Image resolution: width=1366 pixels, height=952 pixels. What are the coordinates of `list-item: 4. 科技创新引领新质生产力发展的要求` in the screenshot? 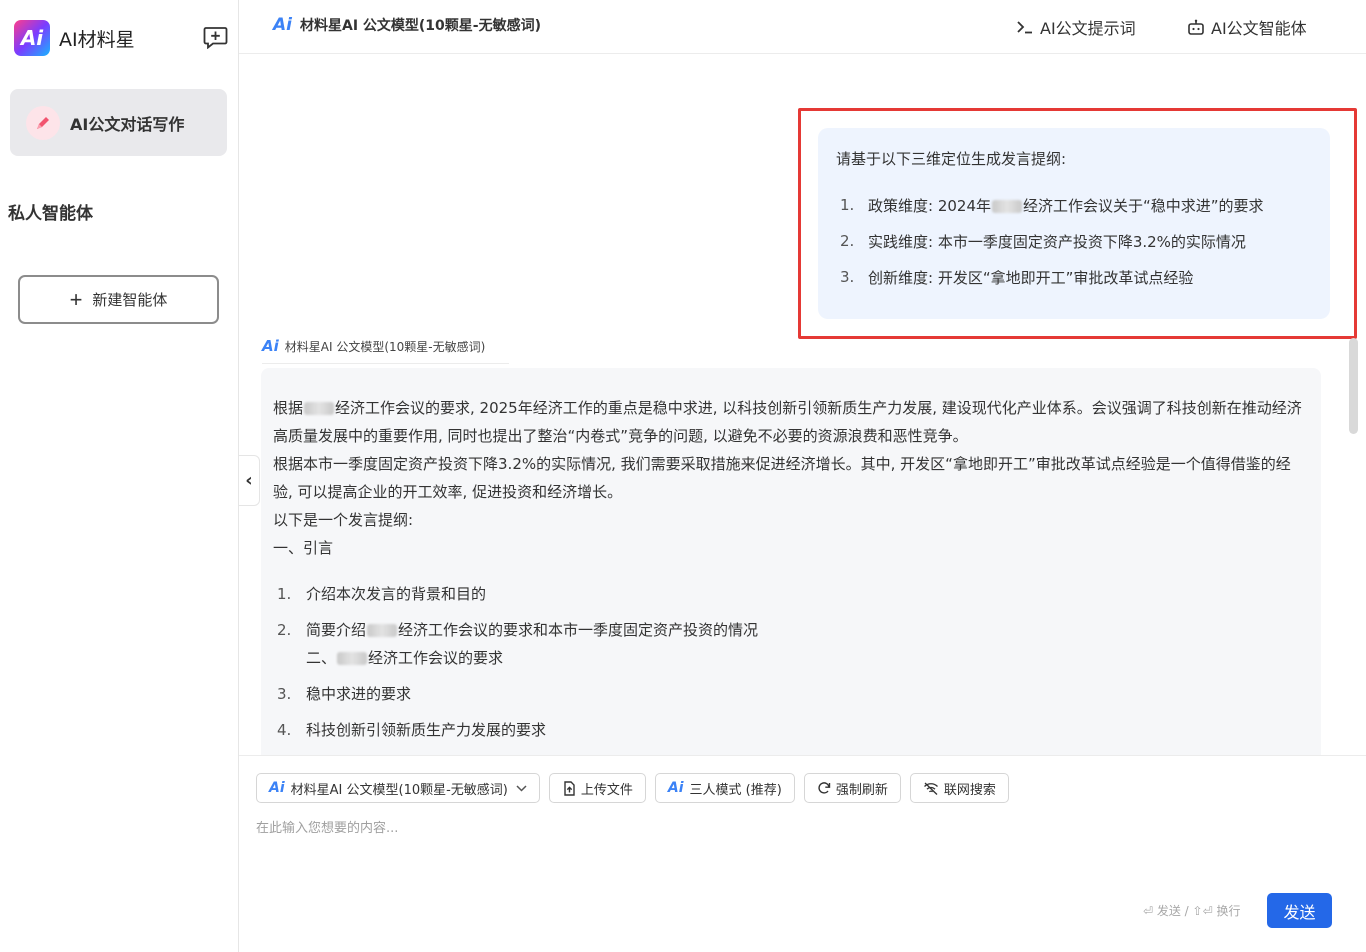 It's located at (791, 730).